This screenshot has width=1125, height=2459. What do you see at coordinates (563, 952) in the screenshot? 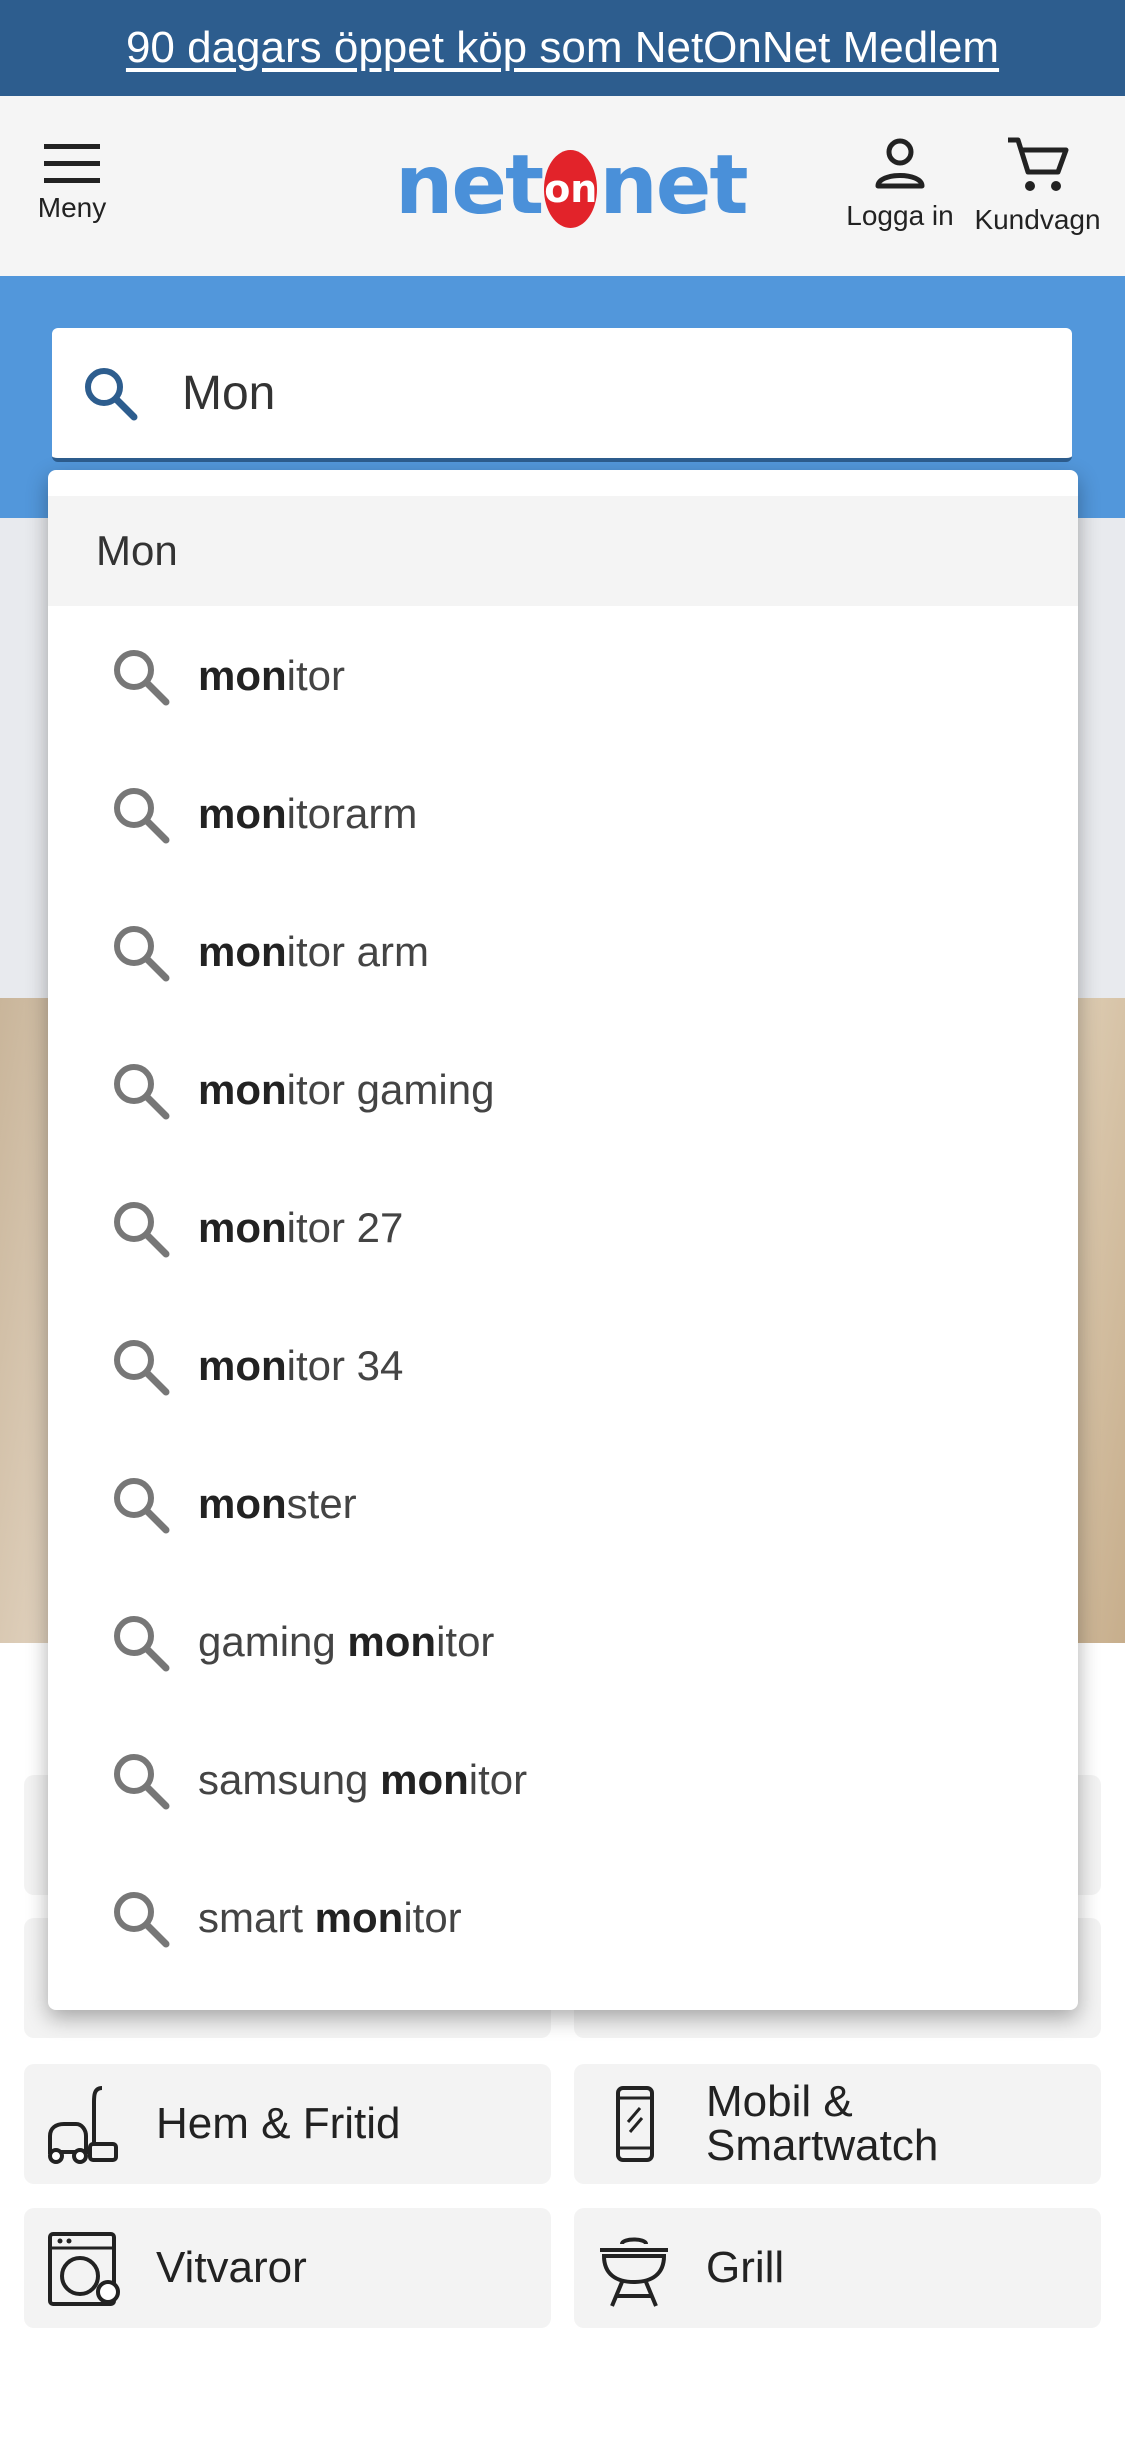
I see `search-suggestion-item: monitor arm` at bounding box center [563, 952].